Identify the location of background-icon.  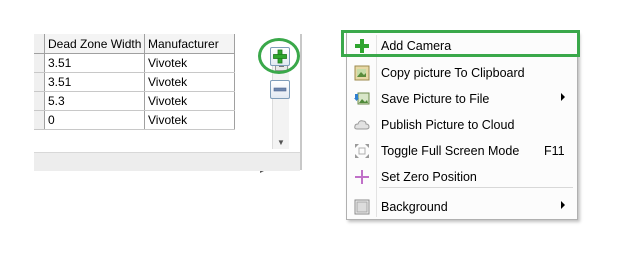
(362, 207).